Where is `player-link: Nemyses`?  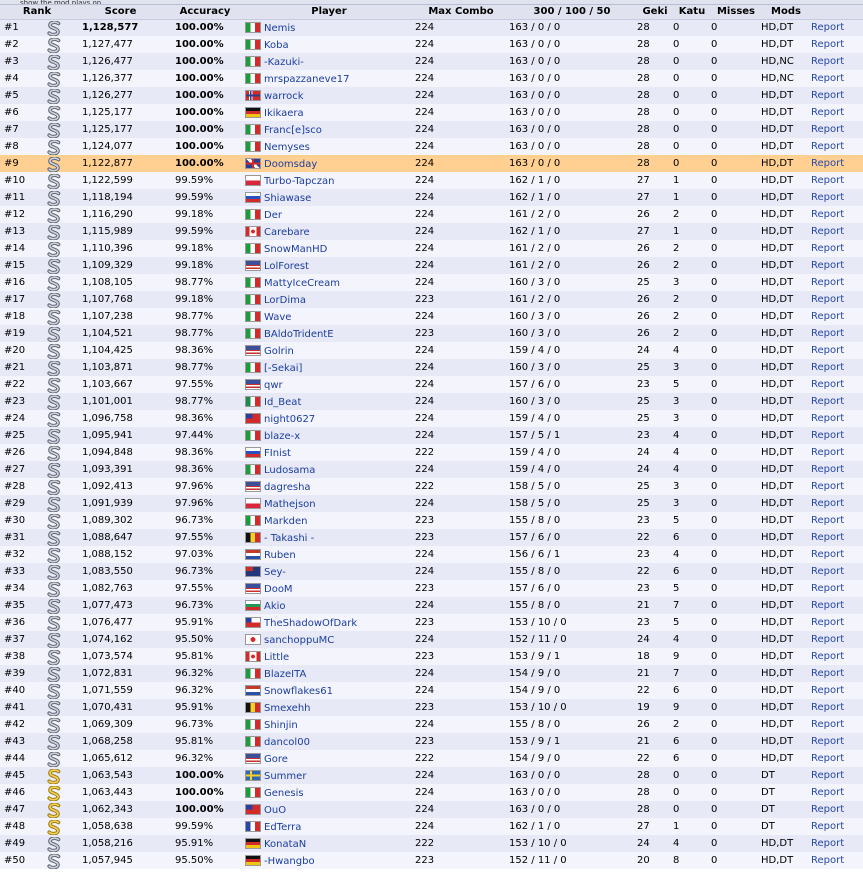
player-link: Nemyses is located at coordinates (287, 147).